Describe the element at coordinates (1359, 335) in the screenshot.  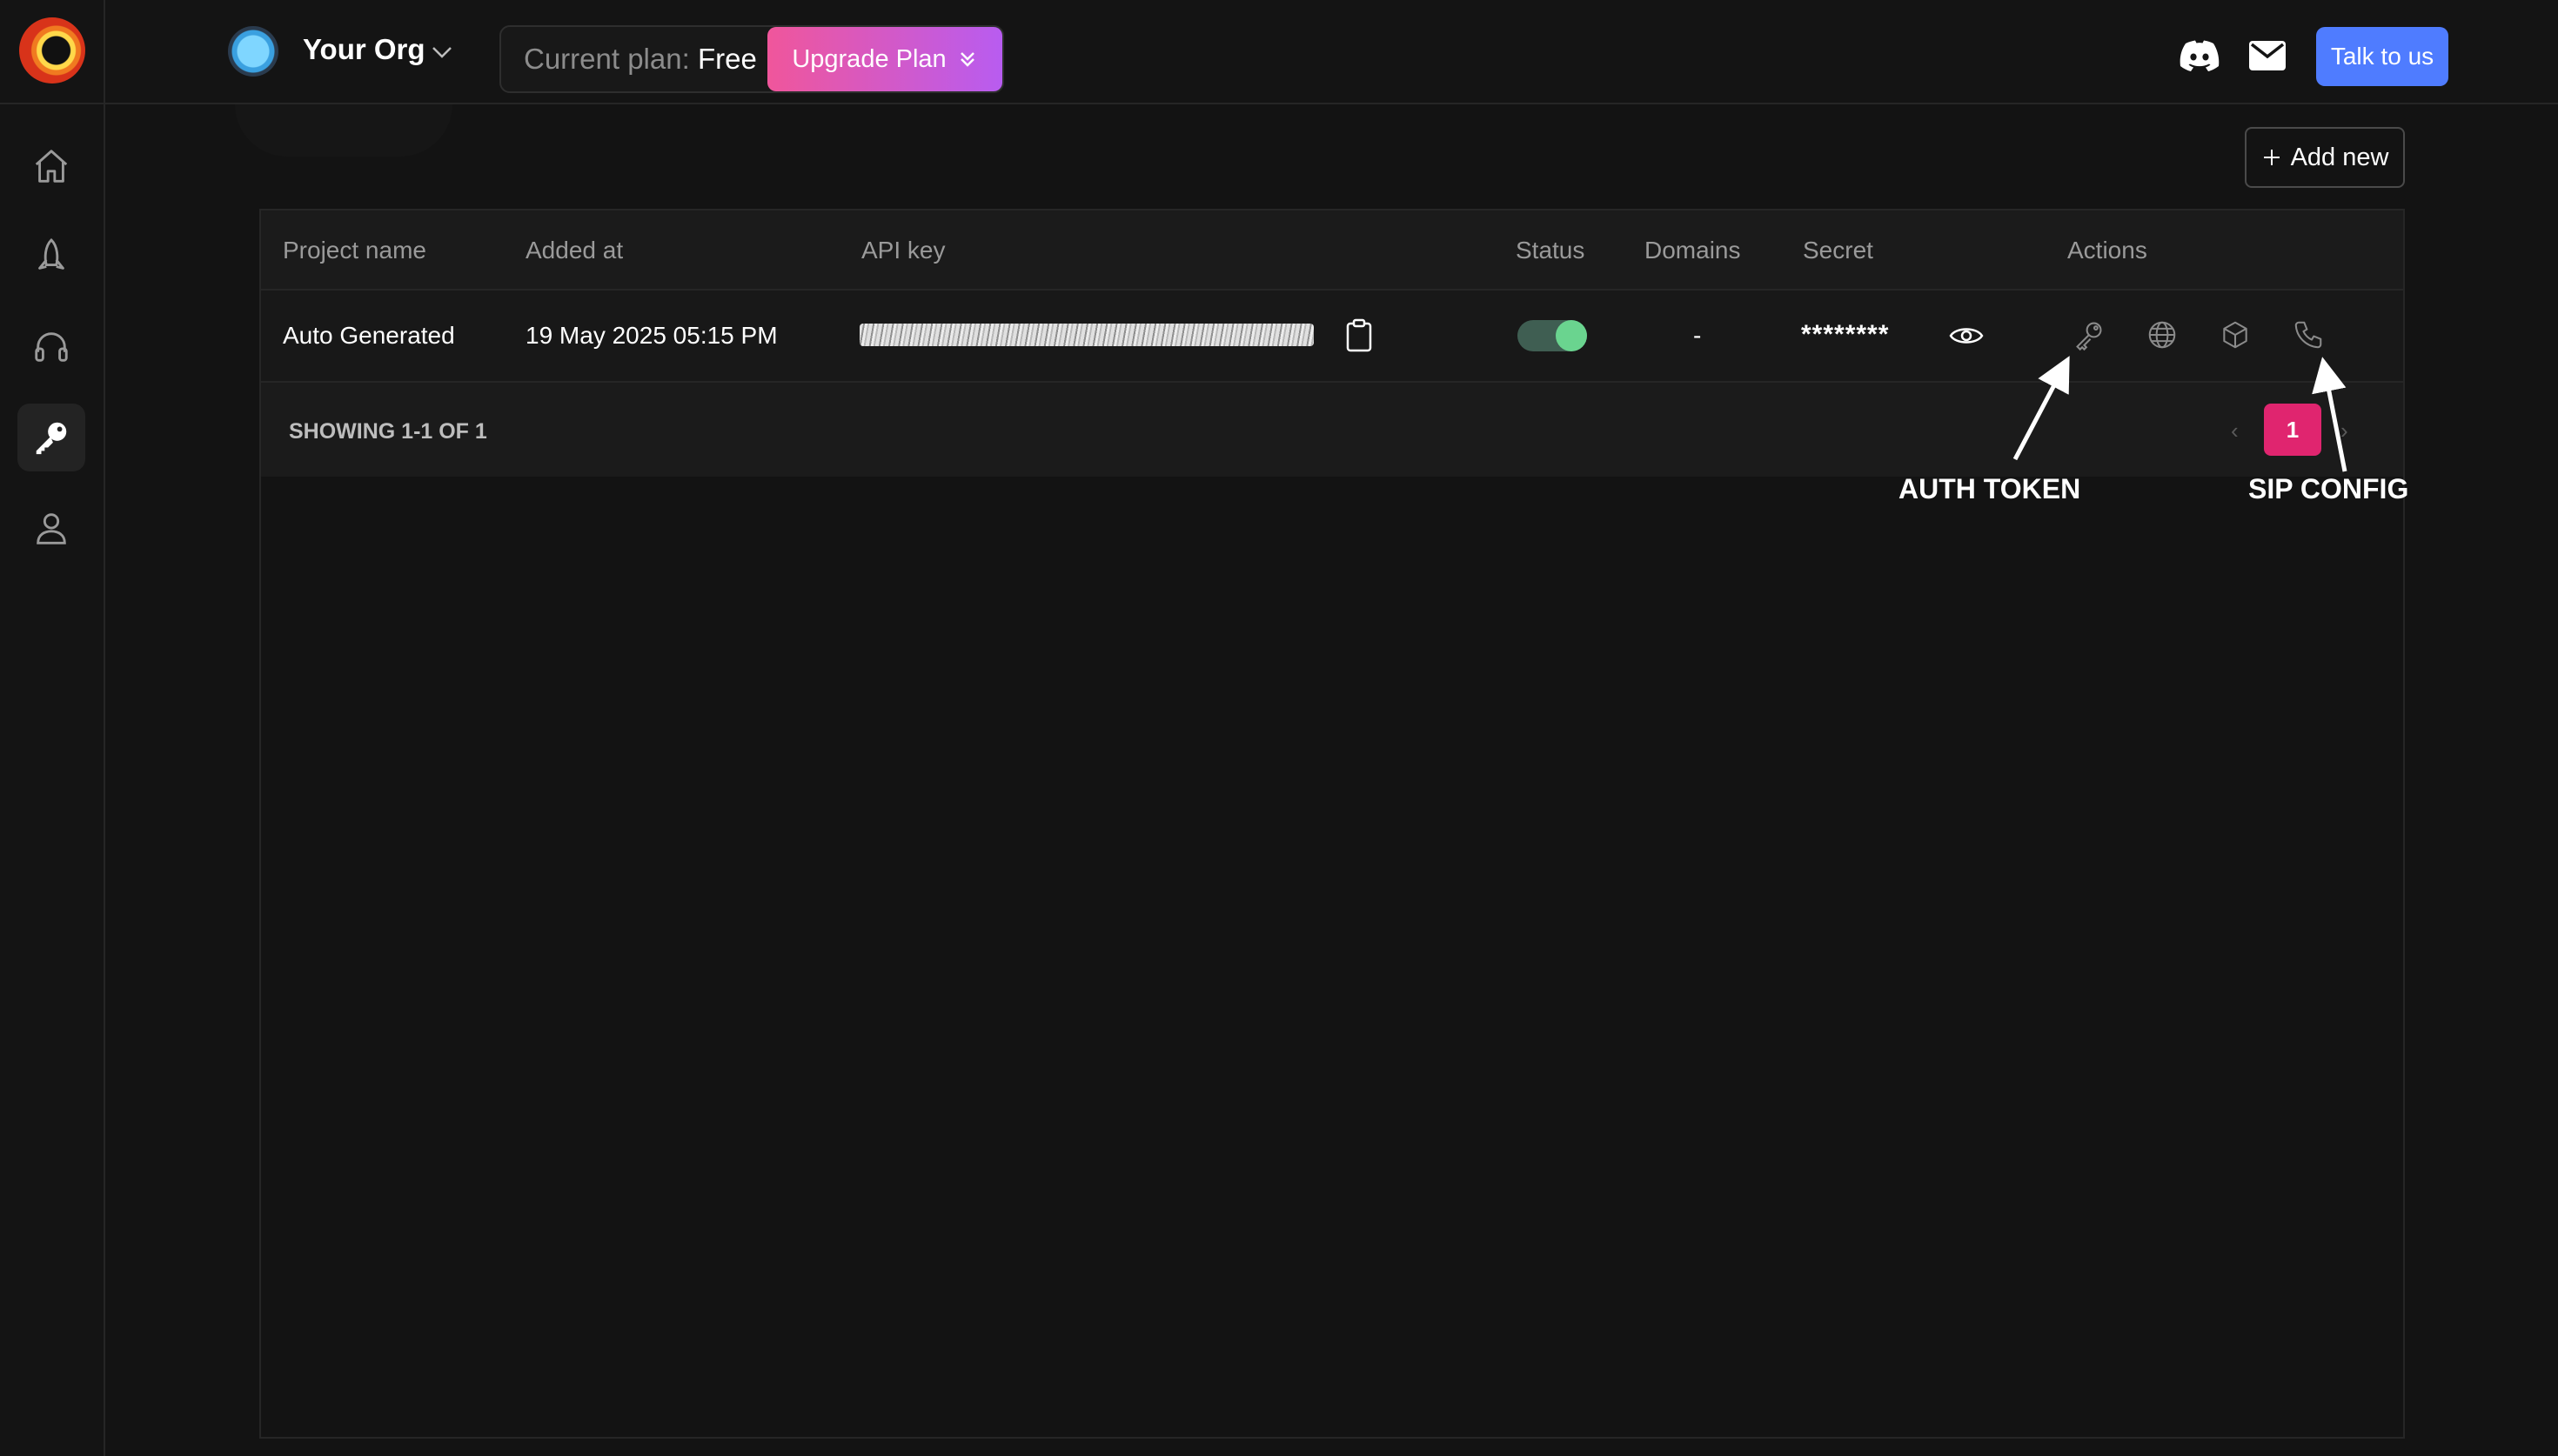
I see `clipboard-icon` at that location.